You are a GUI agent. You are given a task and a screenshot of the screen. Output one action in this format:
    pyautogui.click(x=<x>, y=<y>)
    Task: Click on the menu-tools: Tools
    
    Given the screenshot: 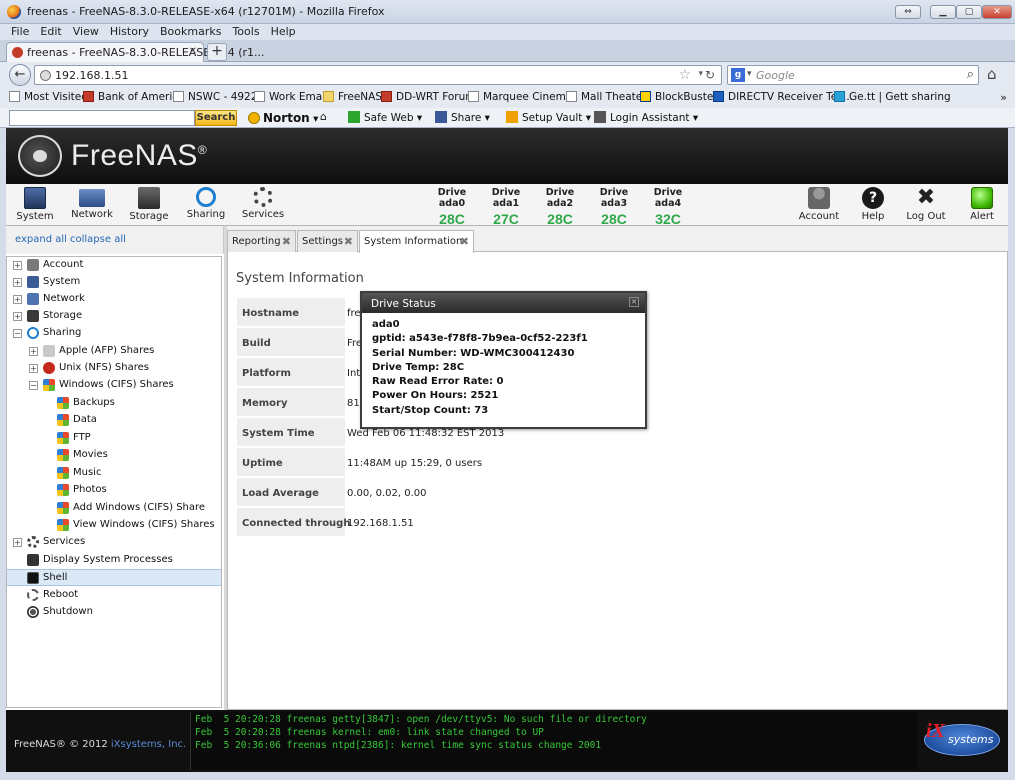 What is the action you would take?
    pyautogui.click(x=245, y=32)
    